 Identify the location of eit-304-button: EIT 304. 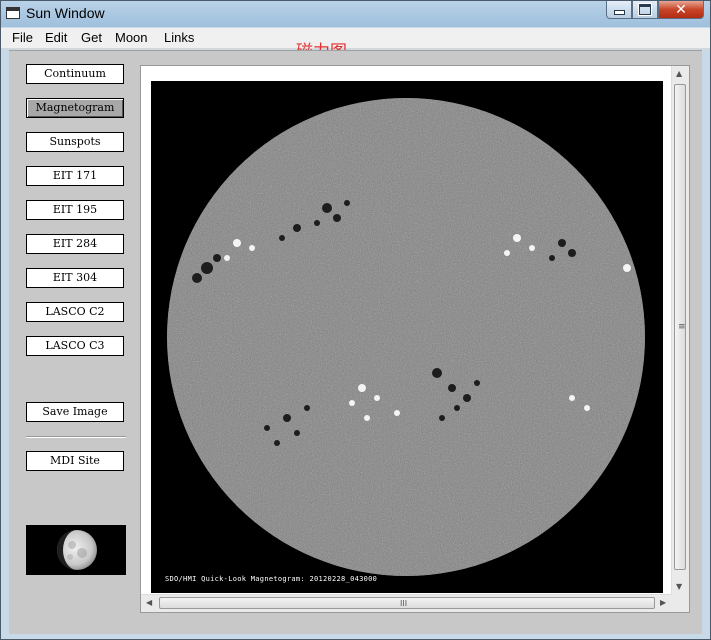
(75, 278).